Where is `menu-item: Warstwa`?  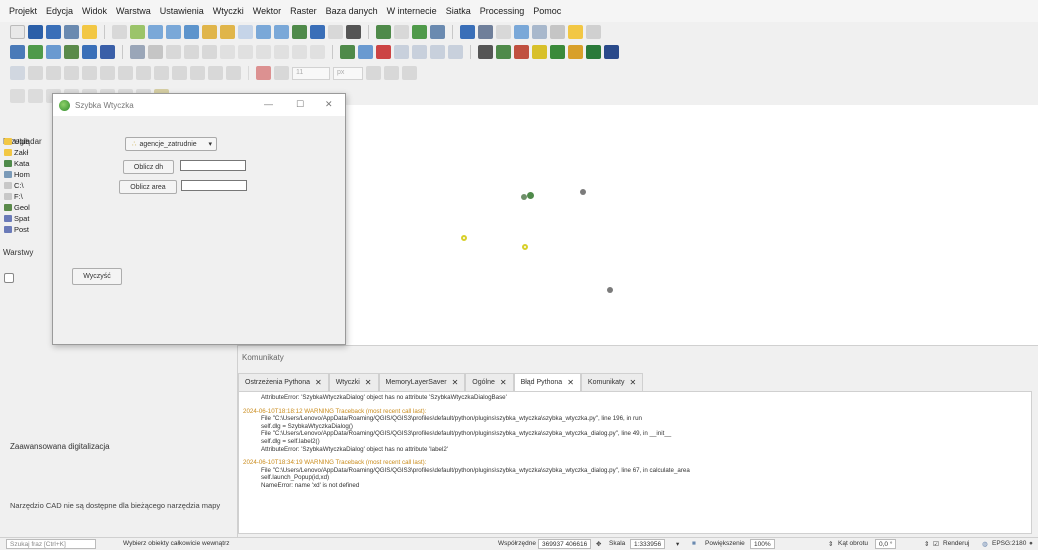 menu-item: Warstwa is located at coordinates (133, 11).